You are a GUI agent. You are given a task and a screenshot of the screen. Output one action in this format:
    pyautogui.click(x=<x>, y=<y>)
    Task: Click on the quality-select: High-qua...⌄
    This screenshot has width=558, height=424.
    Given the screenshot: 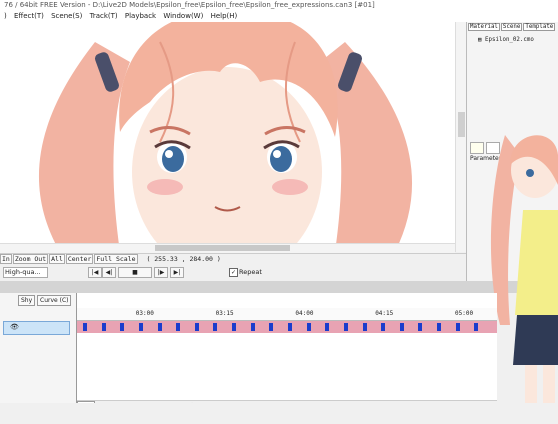 What is the action you would take?
    pyautogui.click(x=25, y=276)
    